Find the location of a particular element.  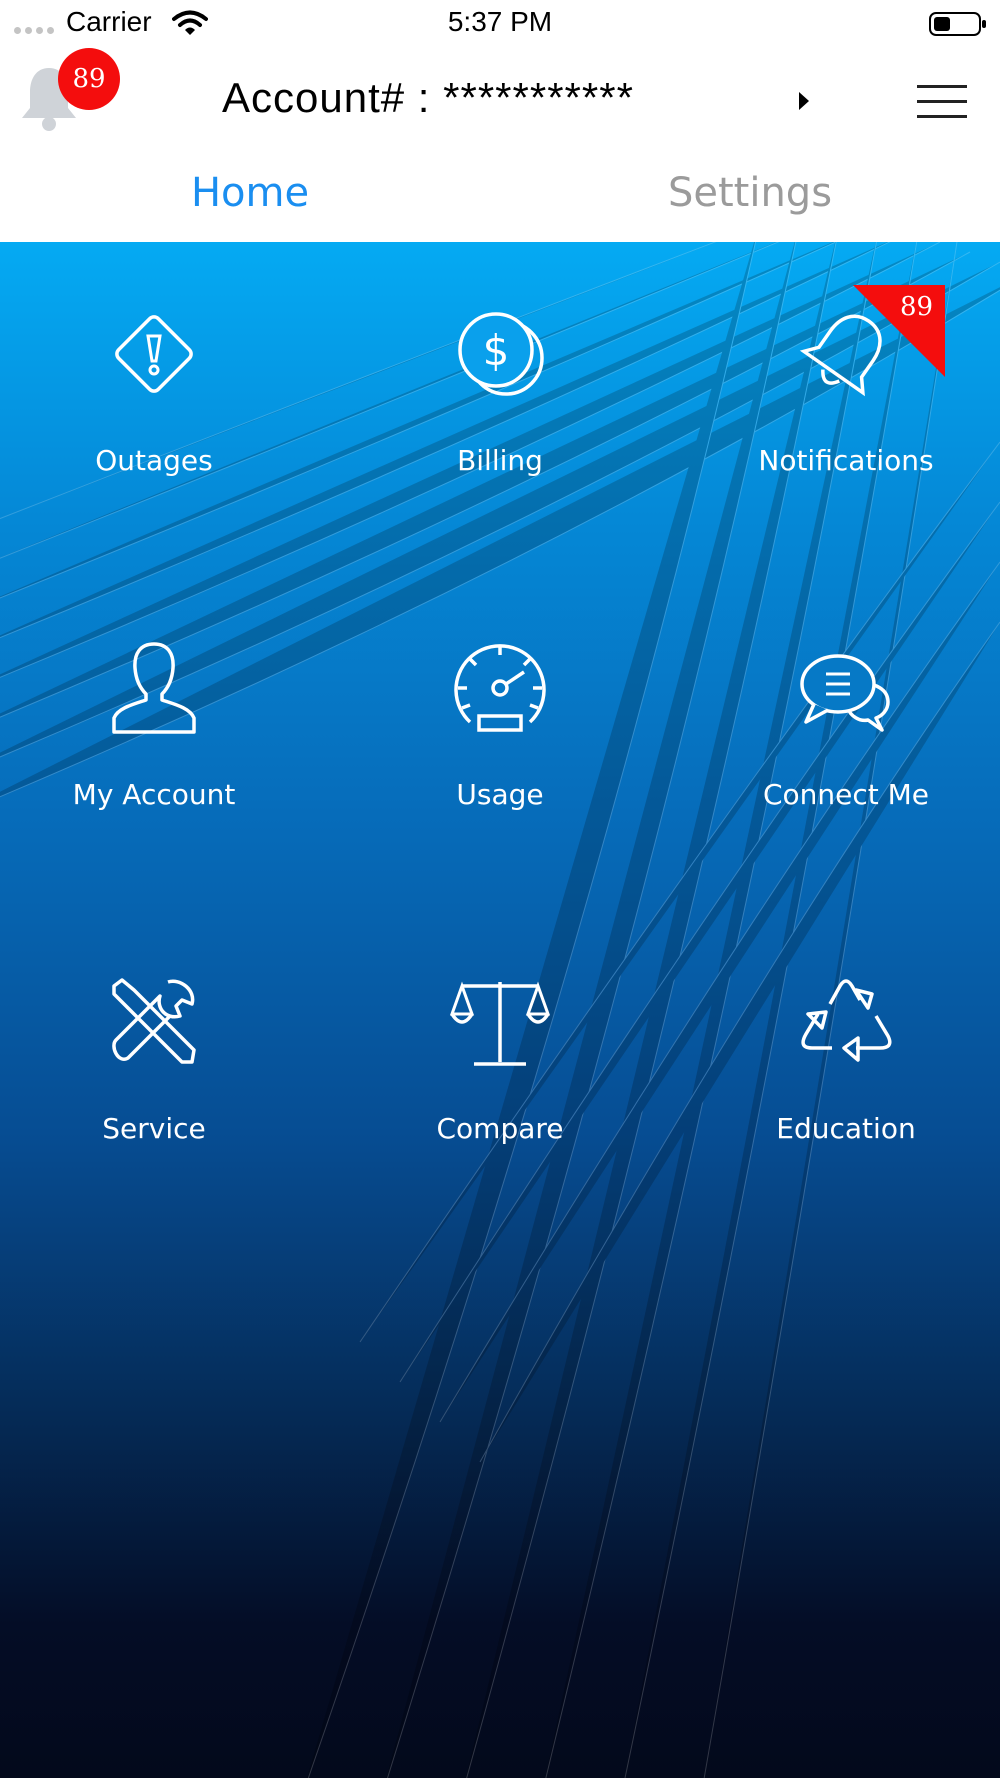

my-account-tile: My Account is located at coordinates (154, 724).